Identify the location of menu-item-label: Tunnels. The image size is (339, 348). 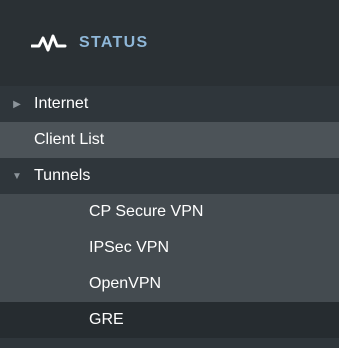
(62, 175).